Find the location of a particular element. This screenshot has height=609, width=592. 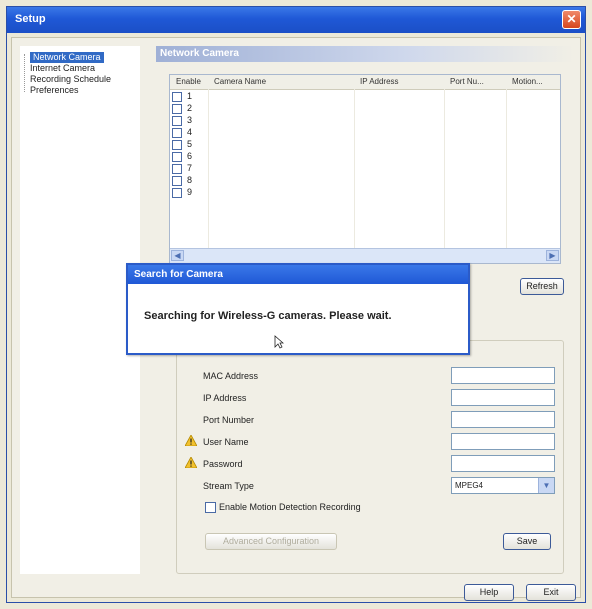

column-header-enable: Enable is located at coordinates (188, 81).